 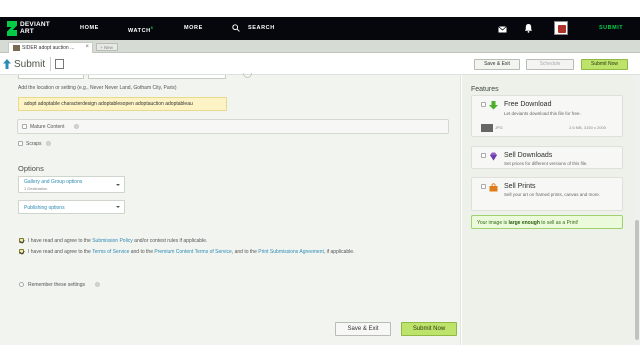 I want to click on upload-arrow-icon, so click(x=7, y=64).